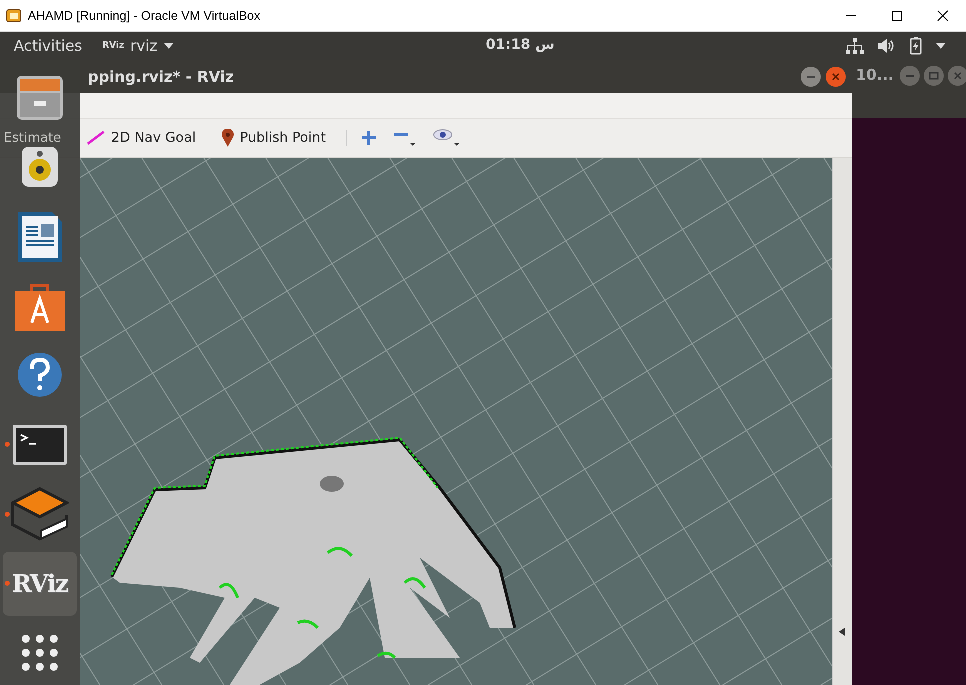  Describe the element at coordinates (228, 138) in the screenshot. I see `map-pin-icon` at that location.